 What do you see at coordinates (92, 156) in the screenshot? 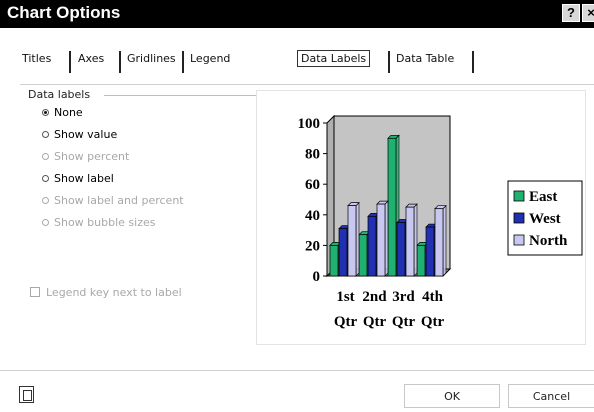
I see `radio-label: Show percent` at bounding box center [92, 156].